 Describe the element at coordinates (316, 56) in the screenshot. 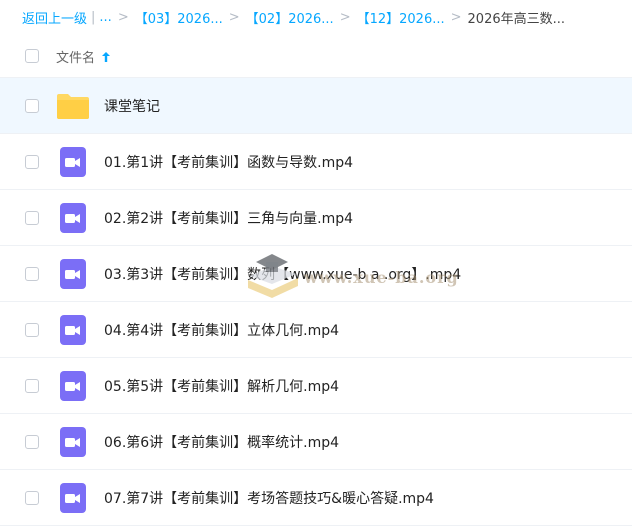

I see `list-header: 文件名` at that location.